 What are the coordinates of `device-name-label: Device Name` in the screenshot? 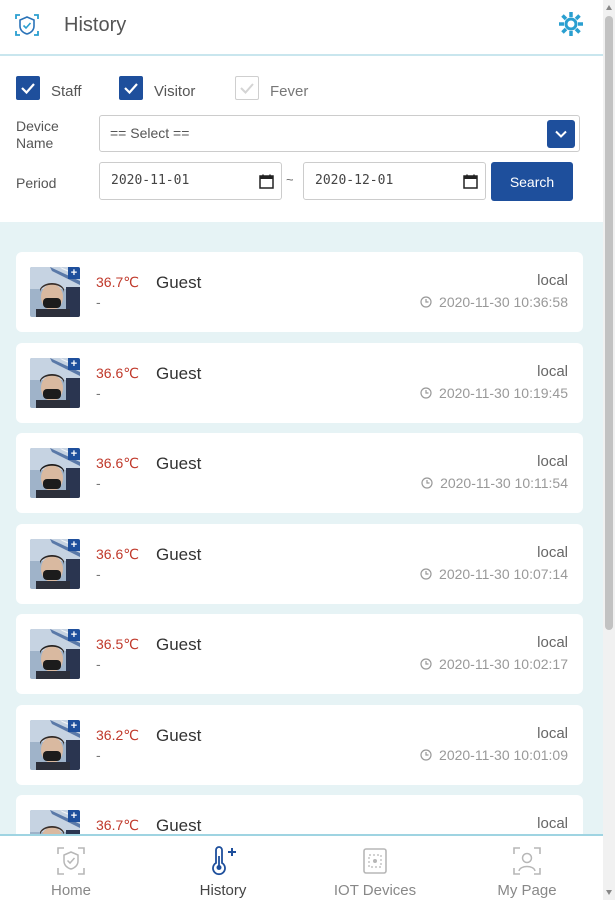 It's located at (37, 135).